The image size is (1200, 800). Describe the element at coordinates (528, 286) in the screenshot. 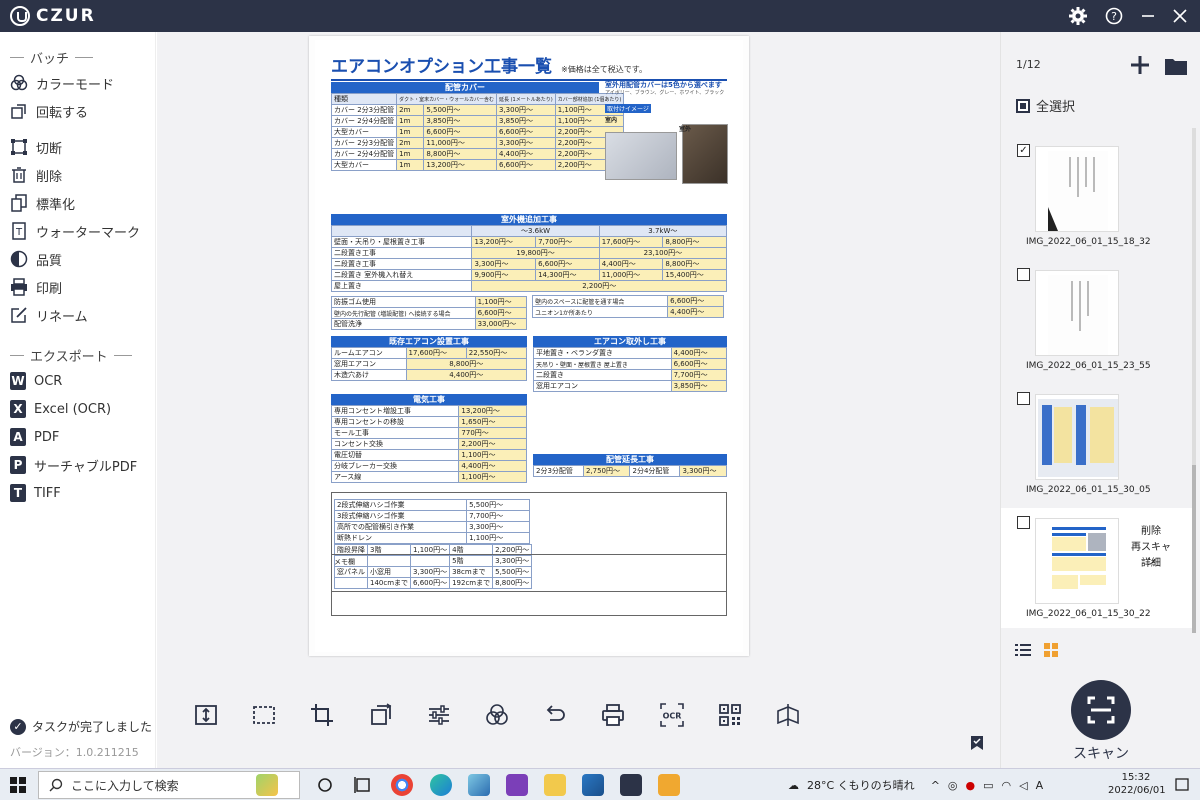

I see `outdoor-row: 屋上置き 2,200円〜` at that location.